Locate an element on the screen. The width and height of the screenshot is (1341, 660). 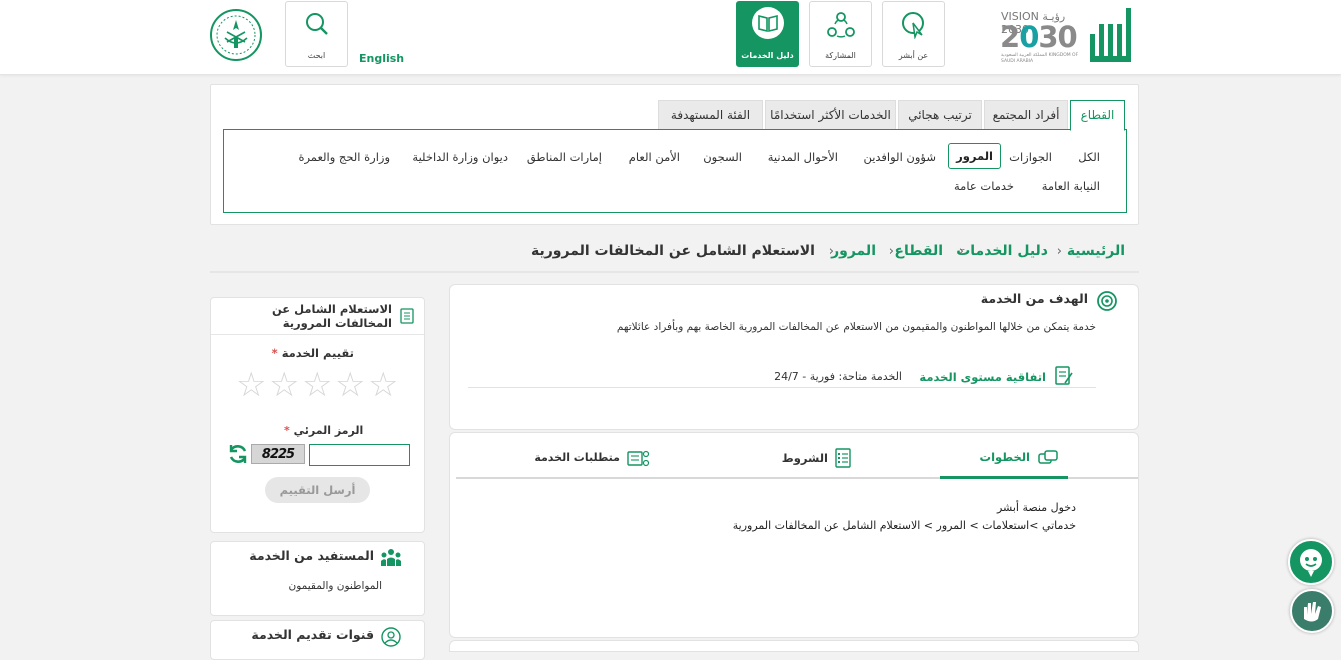
tab-most-used: الخدمات الأكثر استخدامًا is located at coordinates (830, 115).